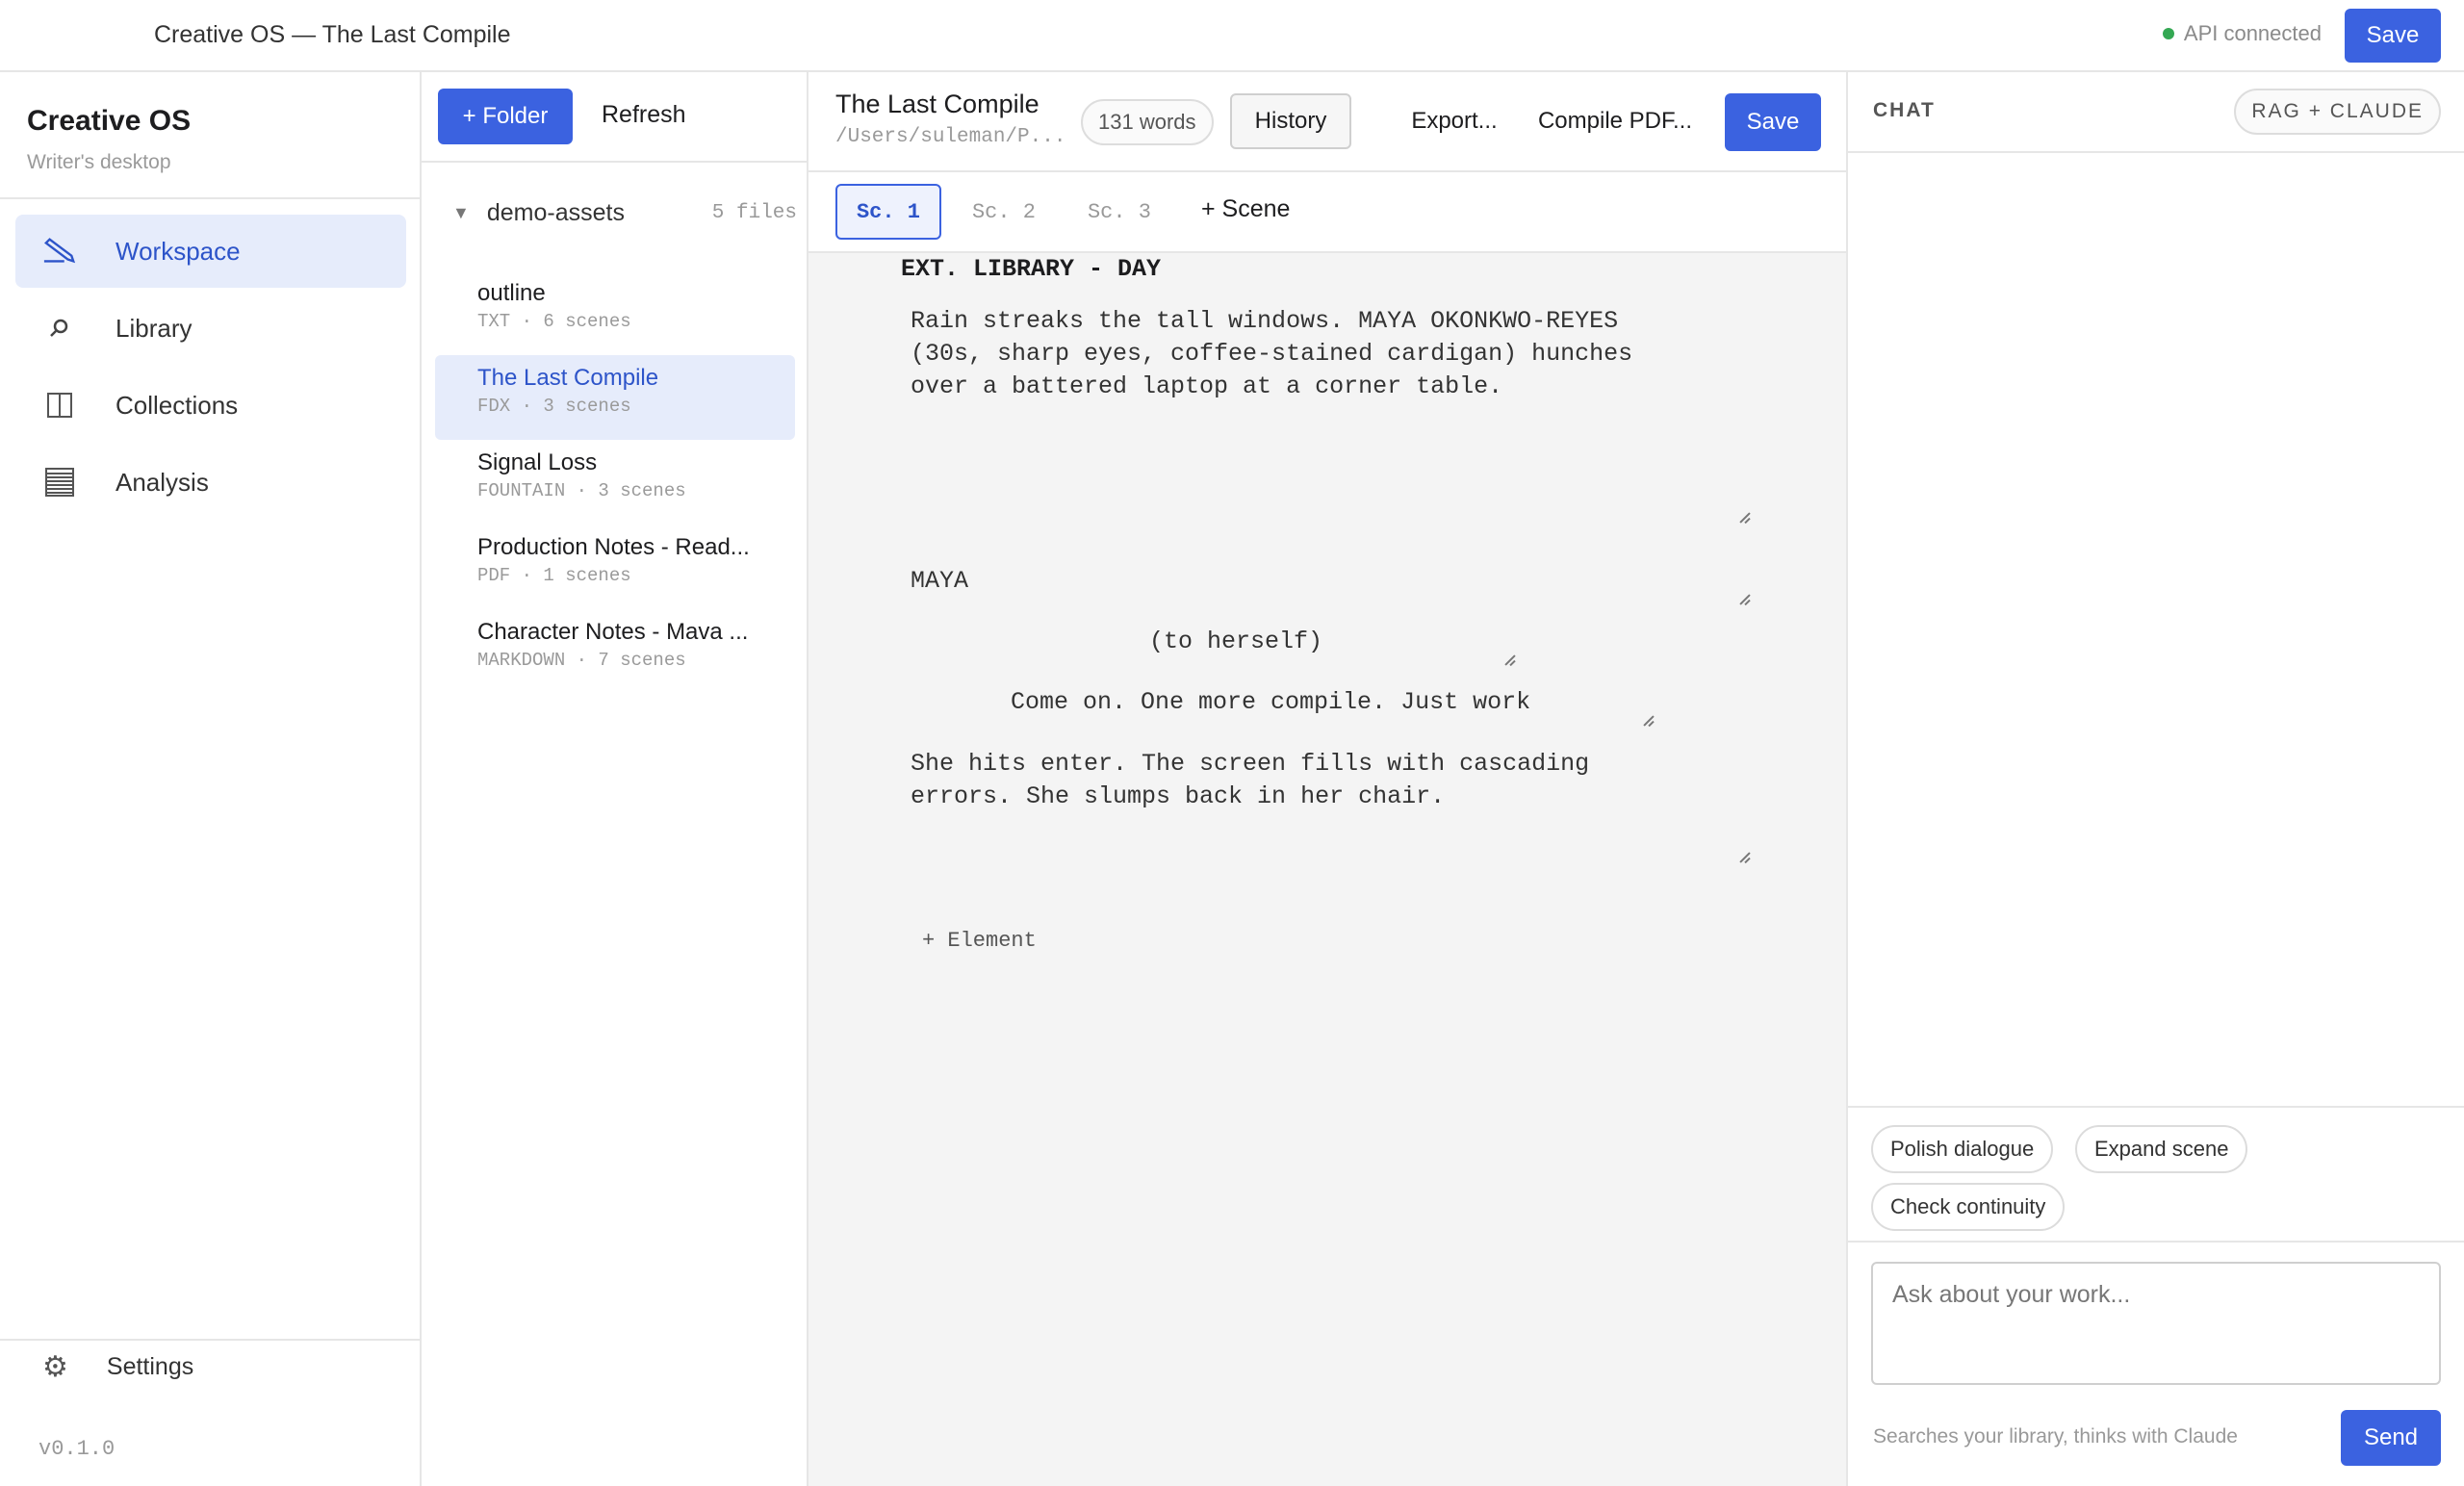 This screenshot has height=1486, width=2464. What do you see at coordinates (2168, 33) in the screenshot?
I see `status-dot-icon` at bounding box center [2168, 33].